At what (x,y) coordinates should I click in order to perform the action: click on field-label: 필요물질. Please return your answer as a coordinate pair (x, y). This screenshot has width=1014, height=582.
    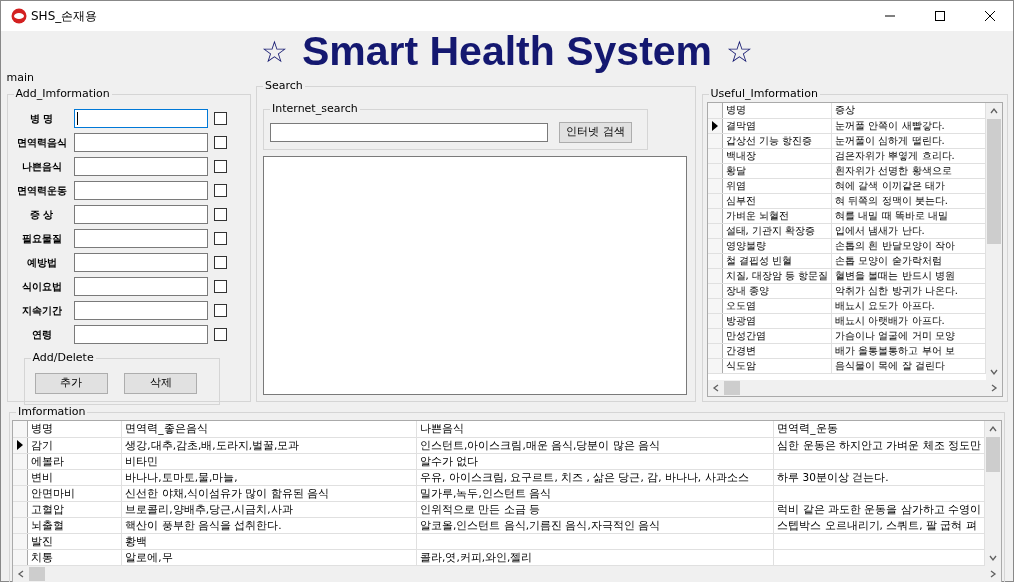
    Looking at the image, I should click on (41, 239).